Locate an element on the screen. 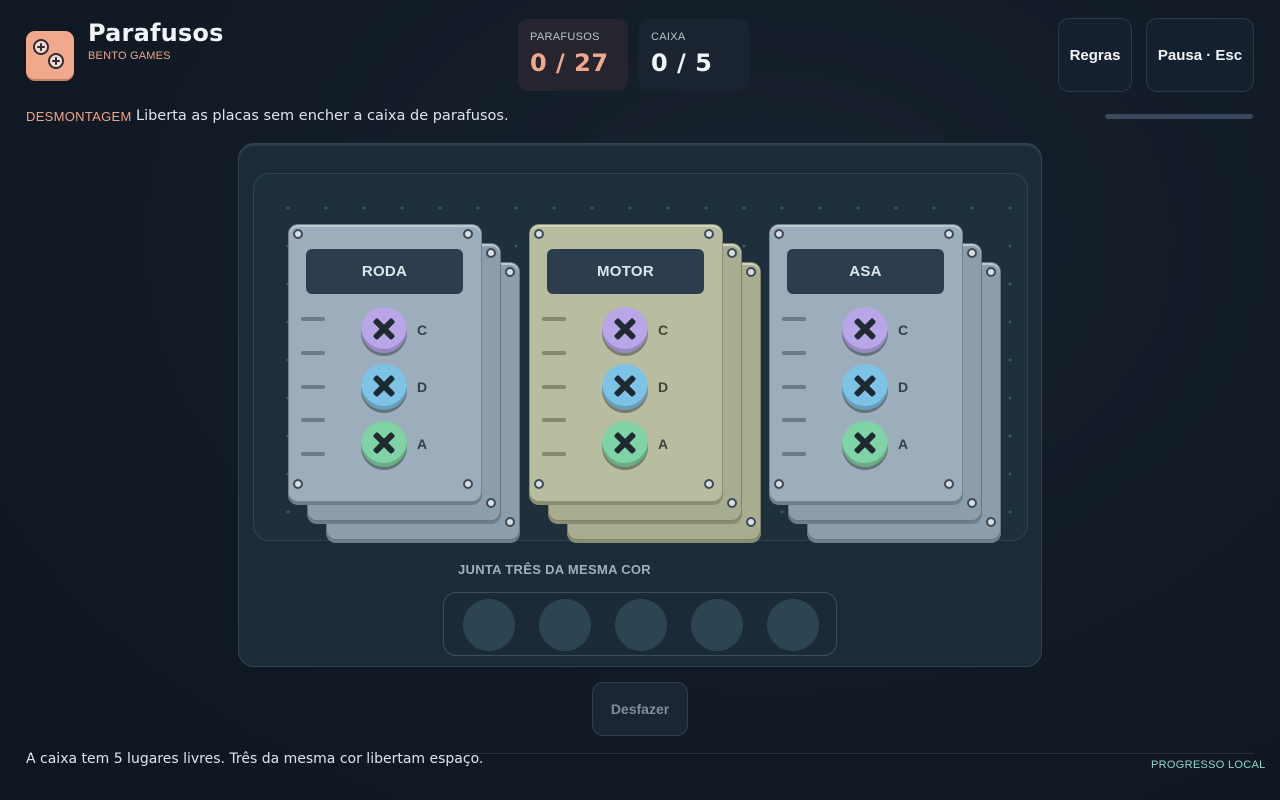  screws-stat-card: PARAFUSOS 0 / 27 is located at coordinates (573, 55).